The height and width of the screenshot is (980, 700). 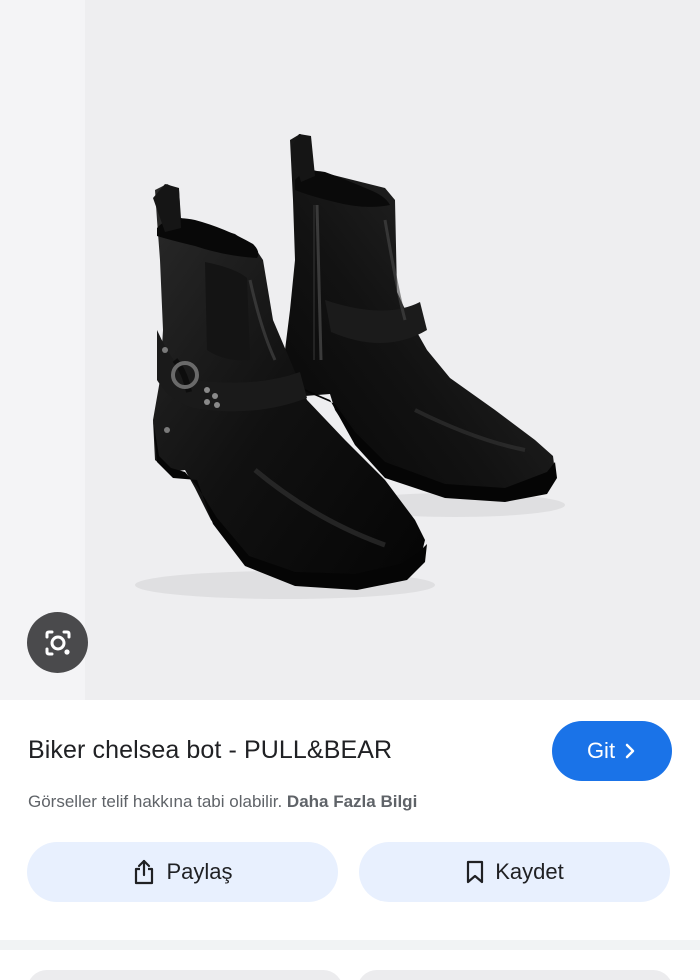 I want to click on lens-icon, so click(x=57, y=642).